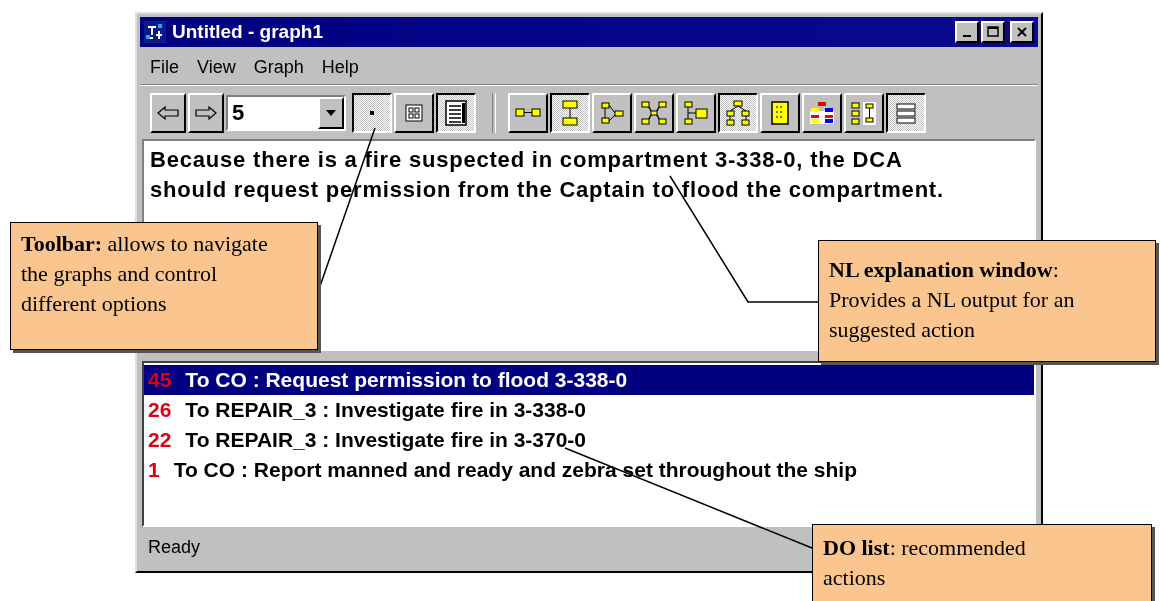 This screenshot has height=601, width=1161. I want to click on menu-item: View, so click(216, 67).